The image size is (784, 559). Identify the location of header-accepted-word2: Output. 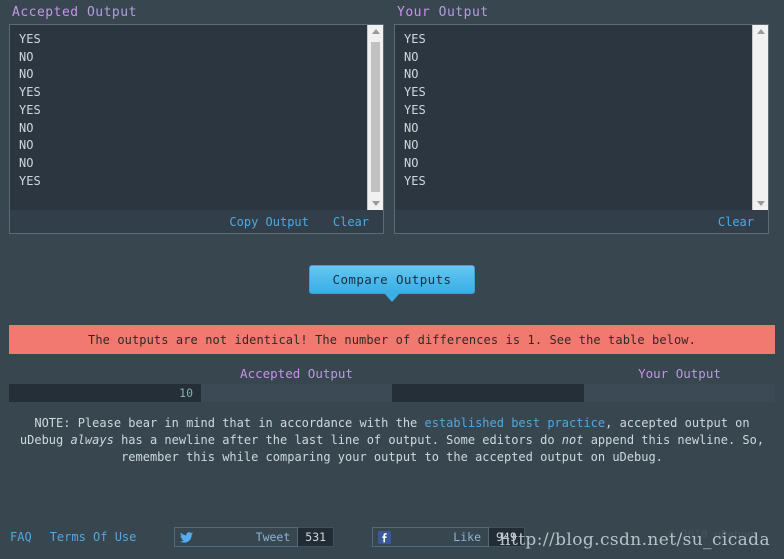
(326, 373).